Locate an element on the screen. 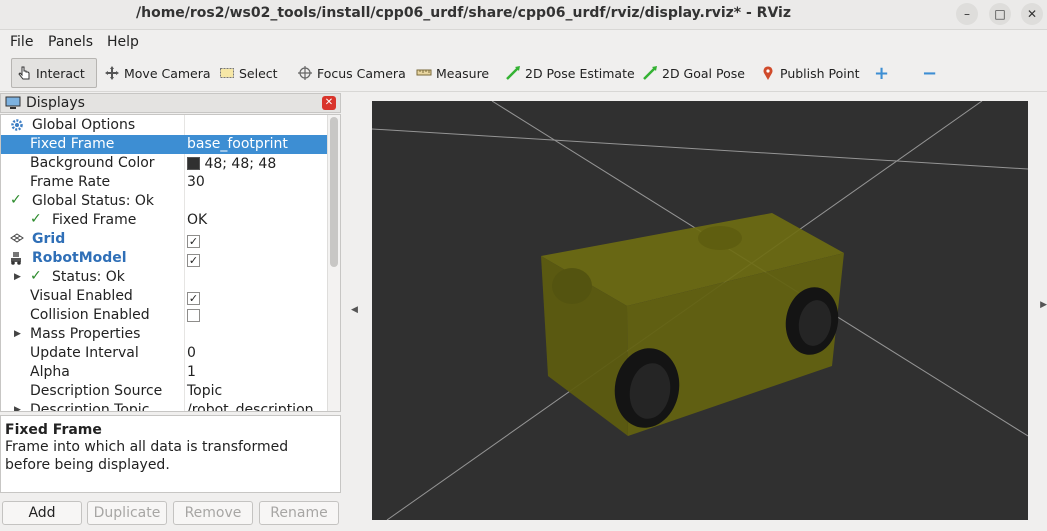 The width and height of the screenshot is (1047, 531). tree-row-collision-enabled: Collision Enabled is located at coordinates (164, 315).